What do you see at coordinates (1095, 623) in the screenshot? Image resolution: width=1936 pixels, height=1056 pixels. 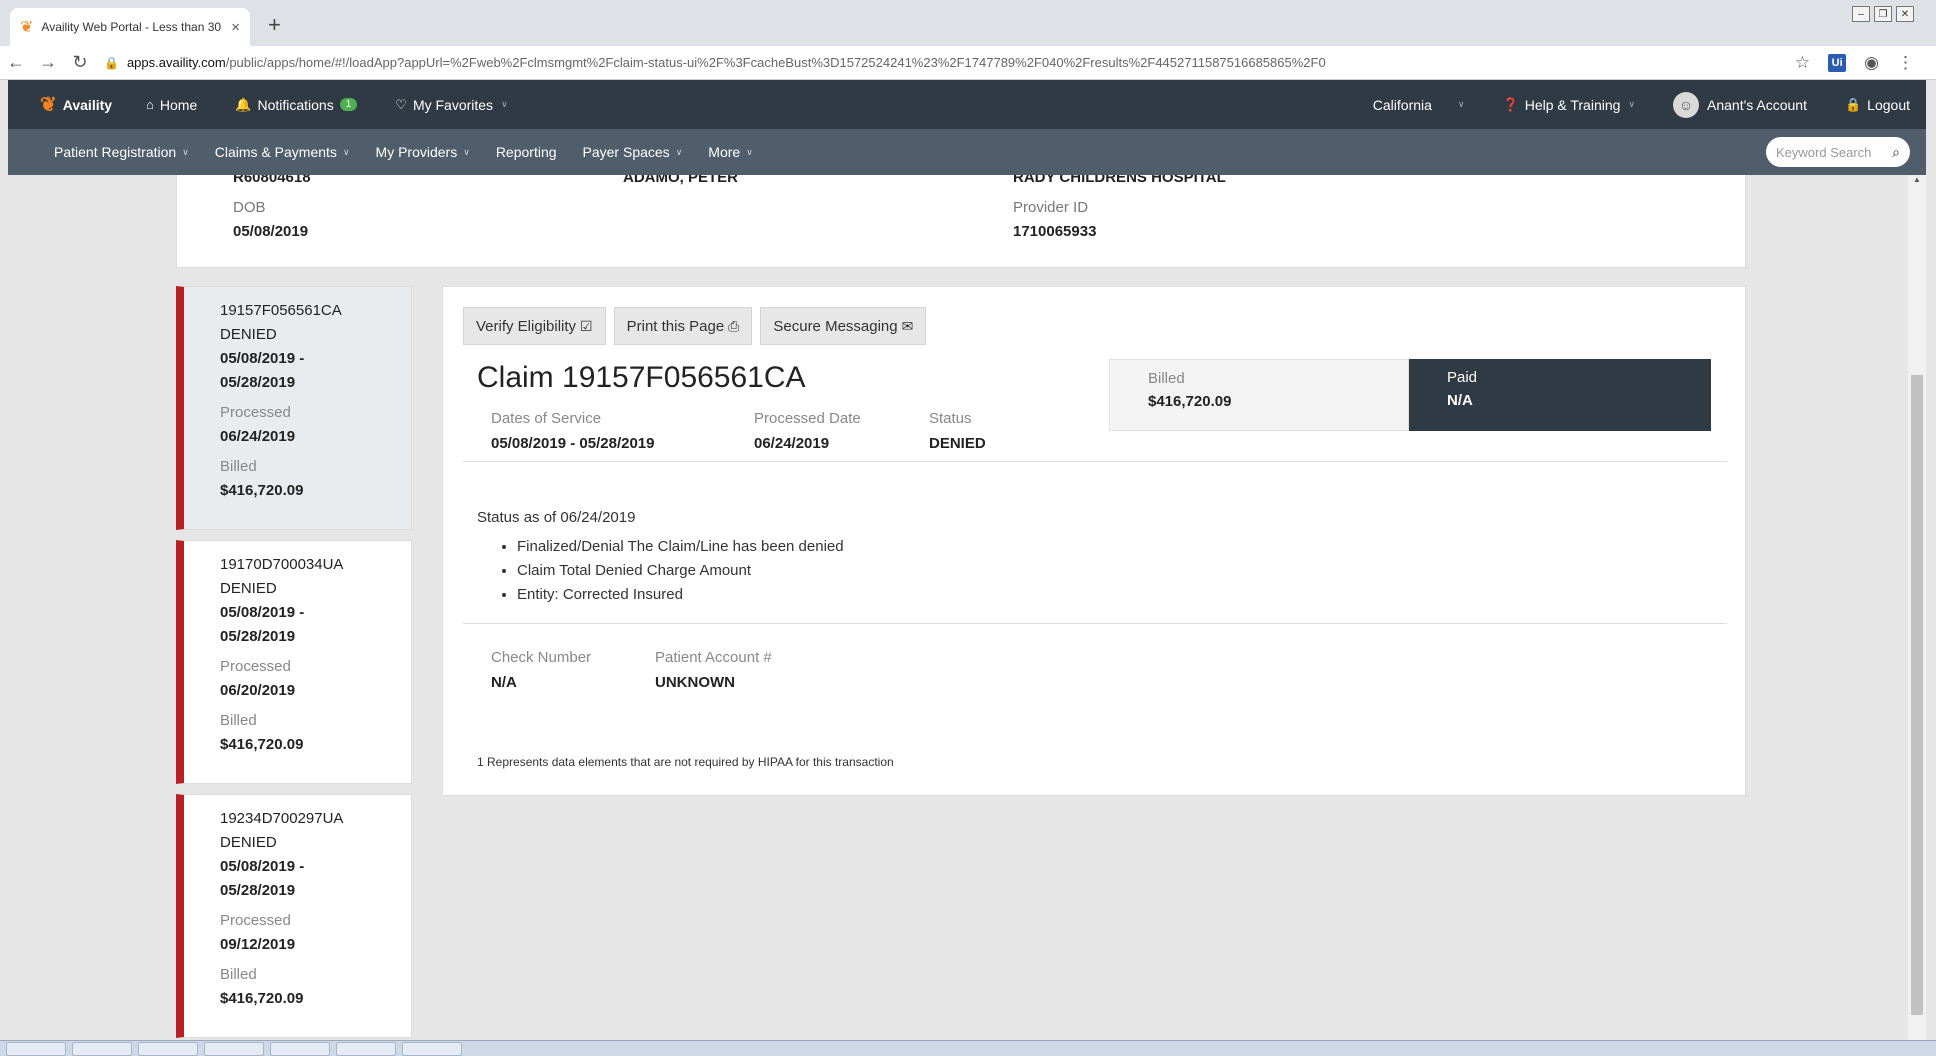 I see `divider` at bounding box center [1095, 623].